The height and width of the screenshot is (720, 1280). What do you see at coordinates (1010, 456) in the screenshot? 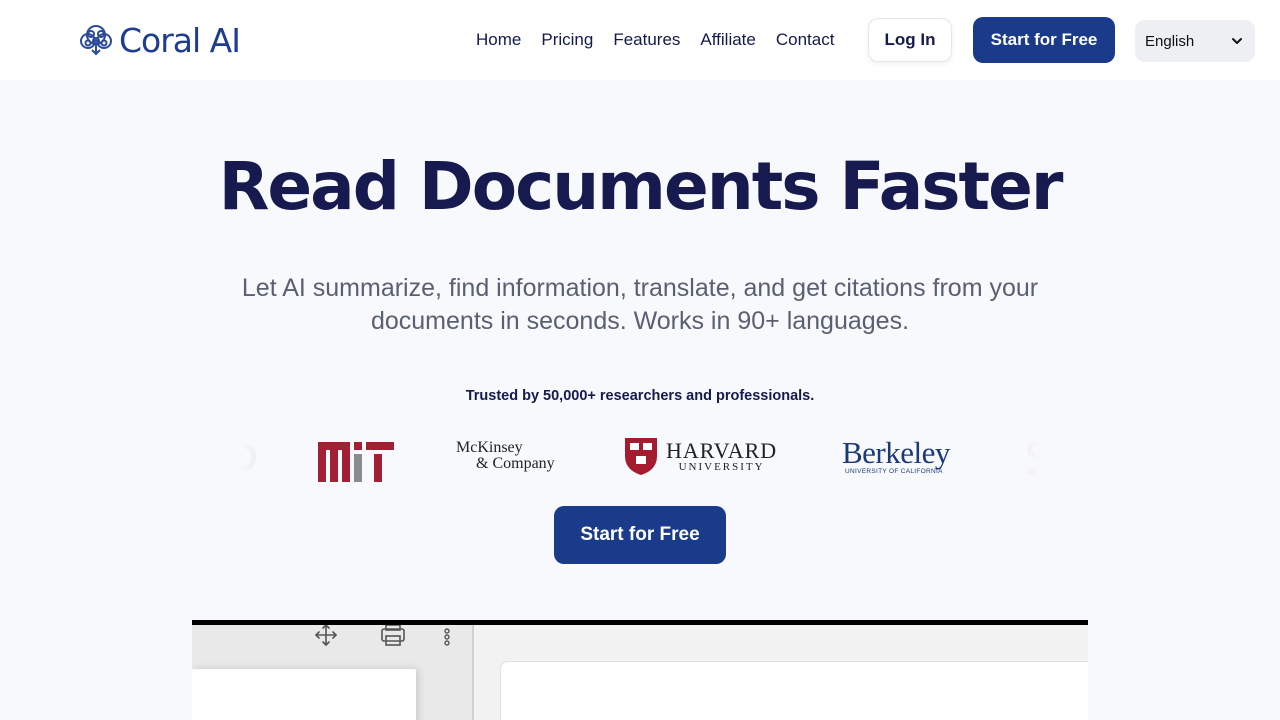
I see `carousel-fade-right` at bounding box center [1010, 456].